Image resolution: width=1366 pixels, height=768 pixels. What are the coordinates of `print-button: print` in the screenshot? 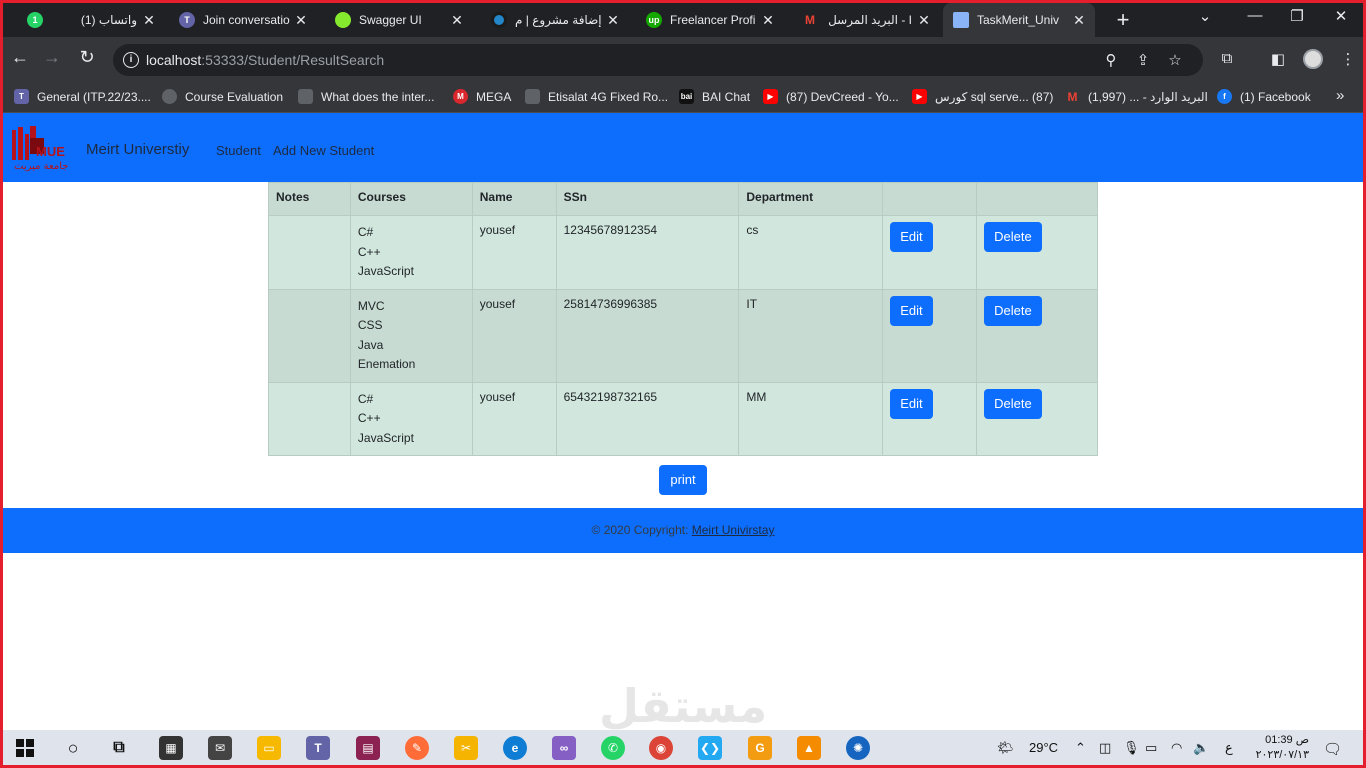 It's located at (683, 480).